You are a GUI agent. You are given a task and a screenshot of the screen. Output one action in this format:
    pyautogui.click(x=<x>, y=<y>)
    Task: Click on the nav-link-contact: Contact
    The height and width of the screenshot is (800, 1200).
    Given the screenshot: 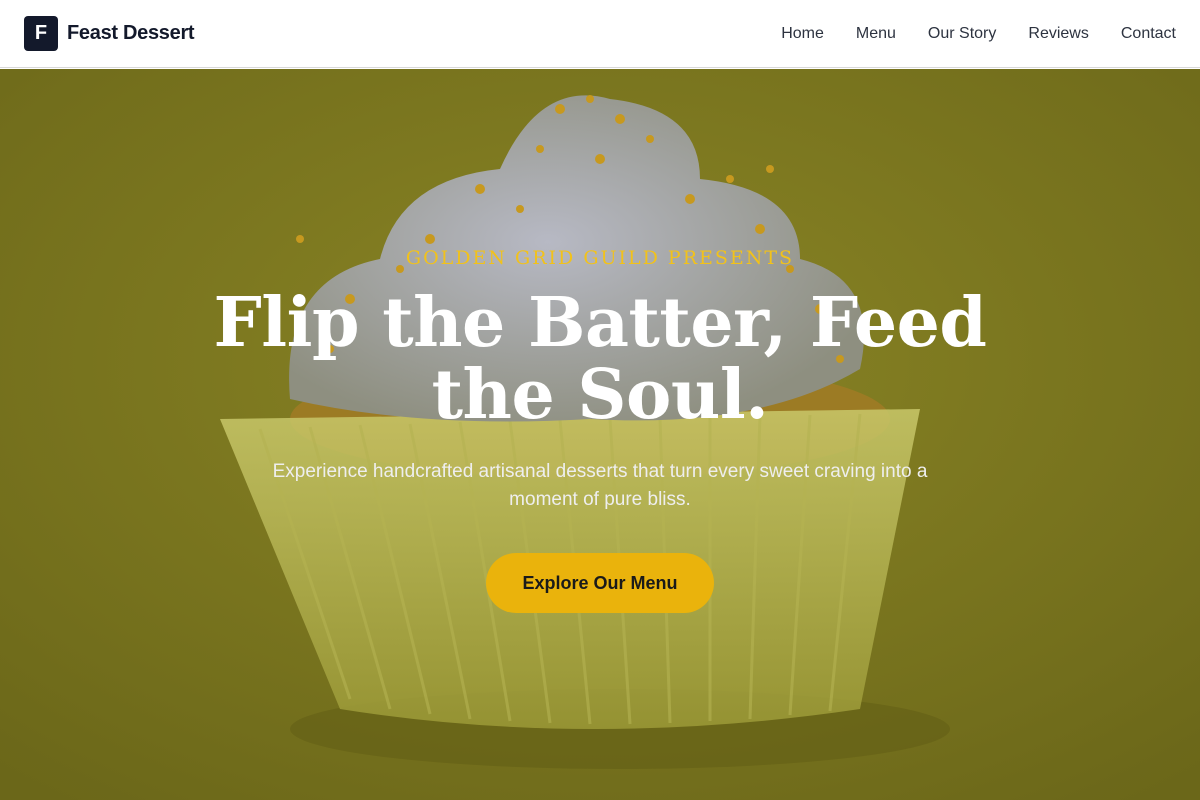 What is the action you would take?
    pyautogui.click(x=1148, y=34)
    